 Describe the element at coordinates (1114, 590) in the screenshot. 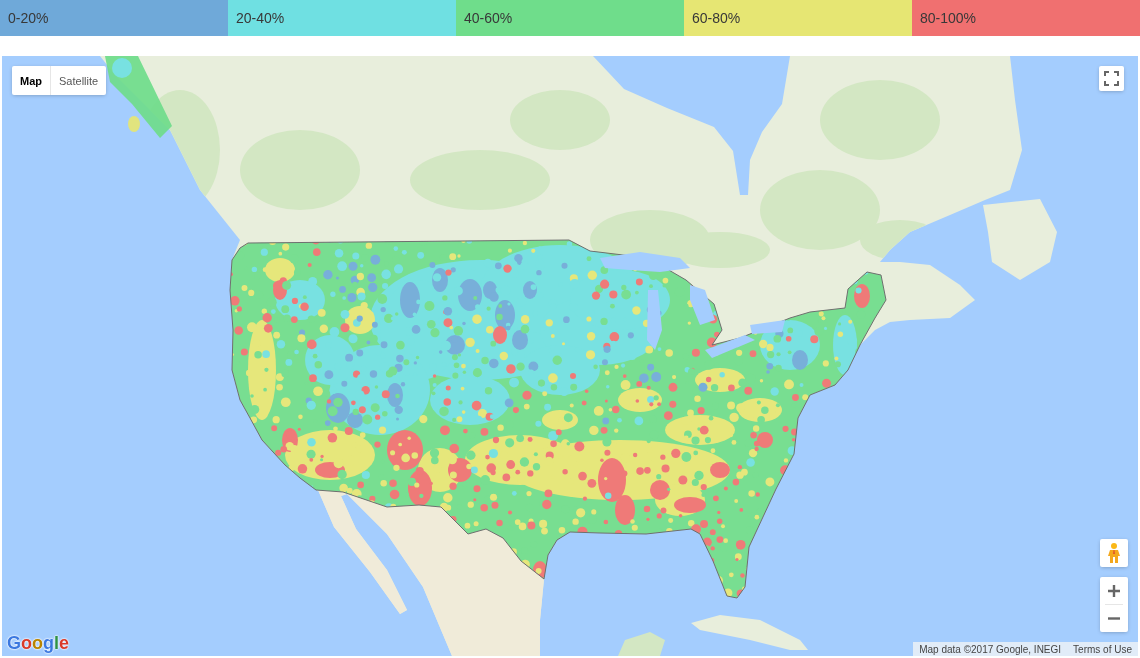

I see `plus-icon` at that location.